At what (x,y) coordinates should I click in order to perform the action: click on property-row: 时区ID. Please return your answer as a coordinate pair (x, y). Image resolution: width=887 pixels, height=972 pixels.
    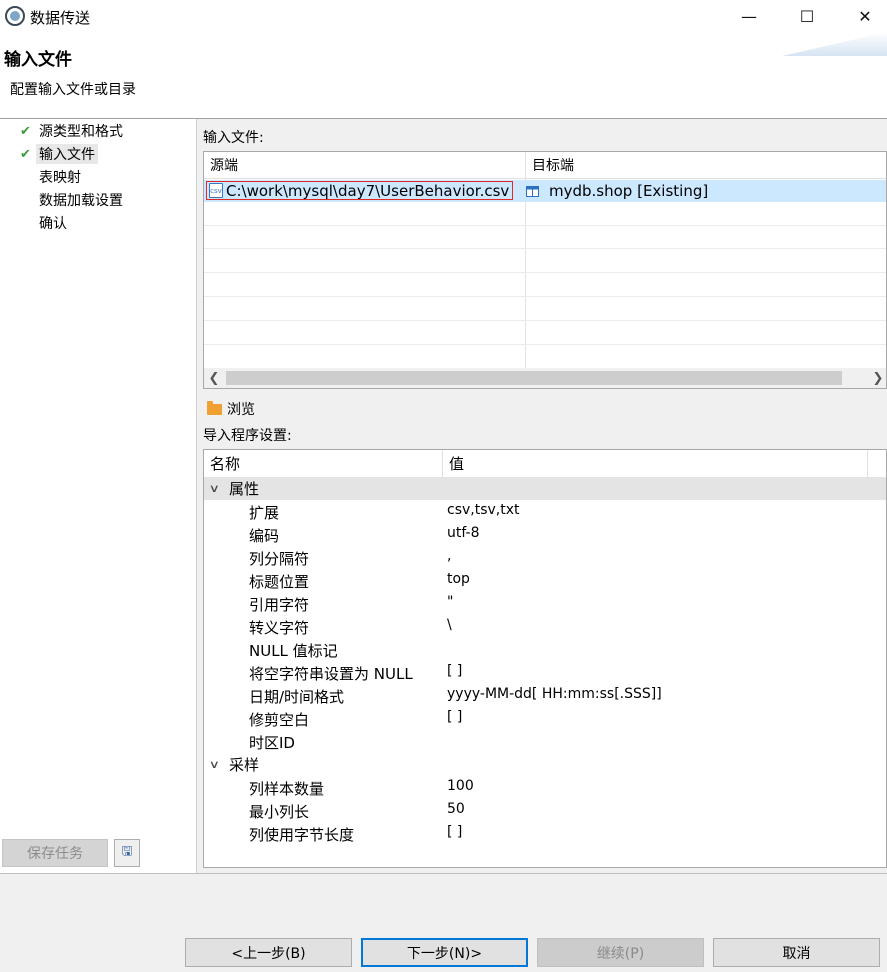
    Looking at the image, I should click on (545, 741).